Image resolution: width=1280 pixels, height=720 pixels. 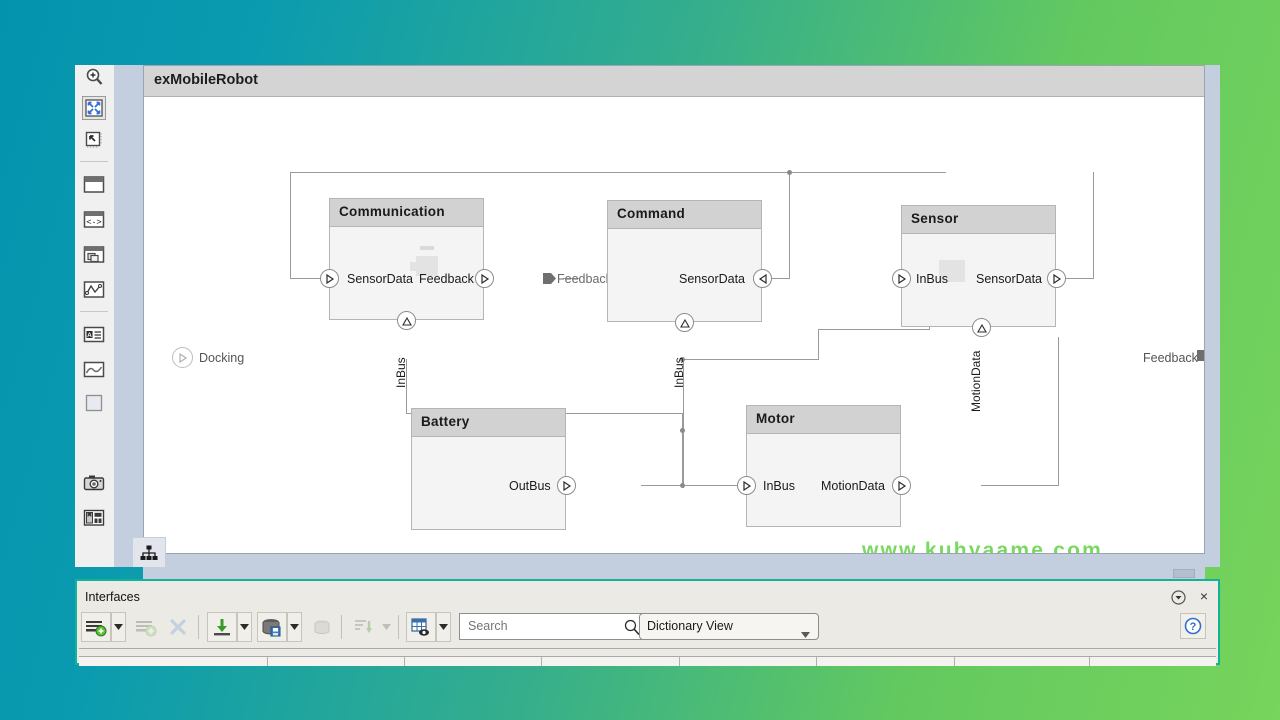 I want to click on block-header: Command, so click(x=684, y=215).